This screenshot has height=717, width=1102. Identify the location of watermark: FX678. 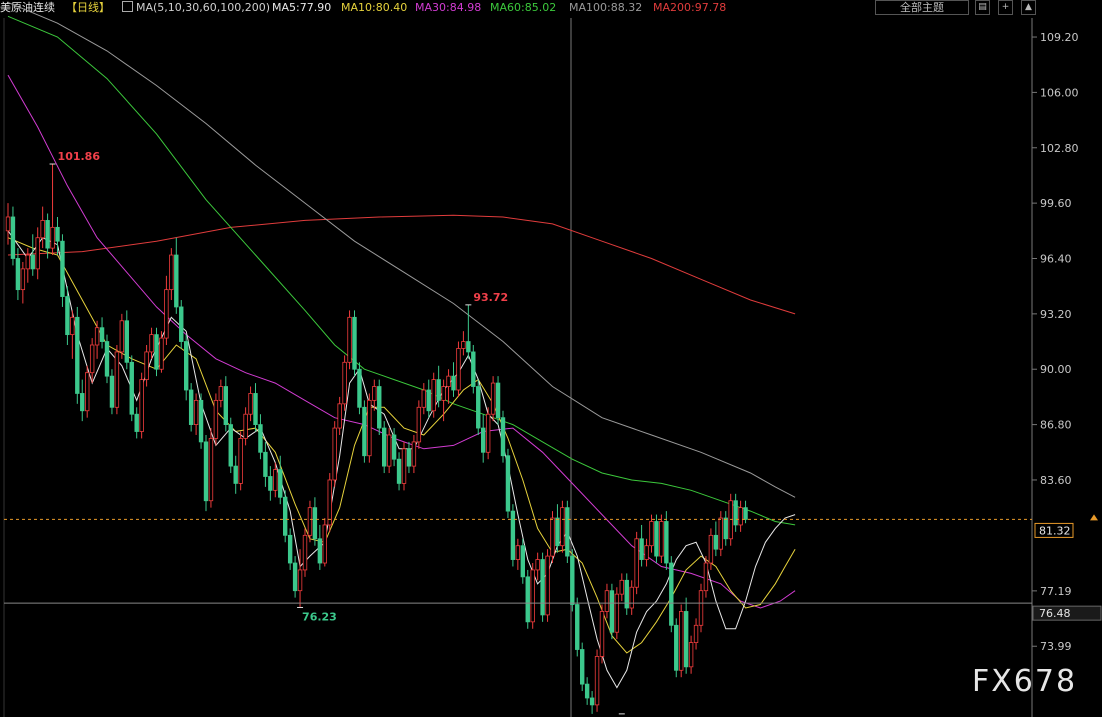
(1025, 681).